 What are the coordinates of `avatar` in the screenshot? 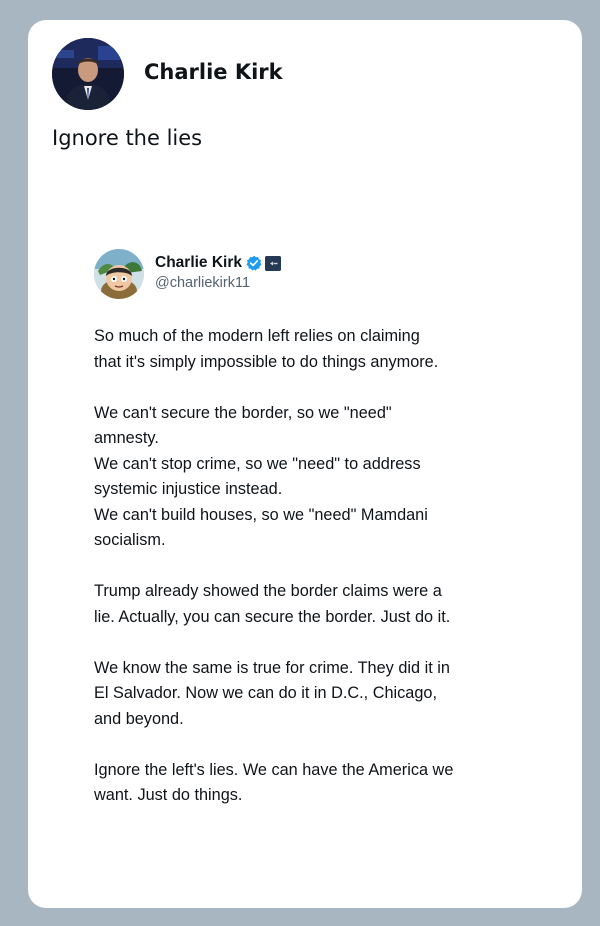 It's located at (88, 74).